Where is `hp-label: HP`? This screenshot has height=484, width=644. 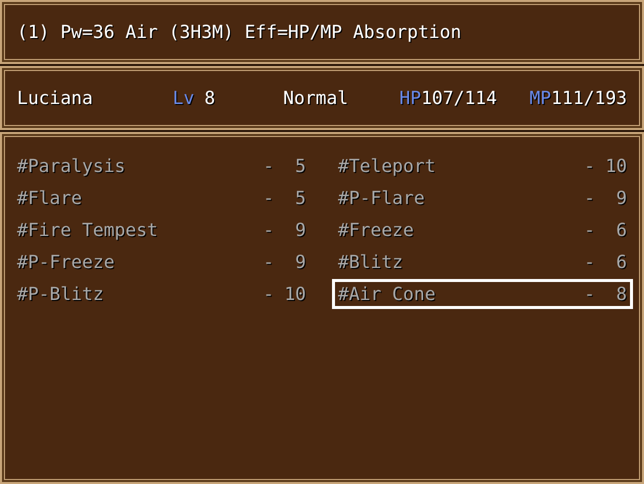
hp-label: HP is located at coordinates (410, 98).